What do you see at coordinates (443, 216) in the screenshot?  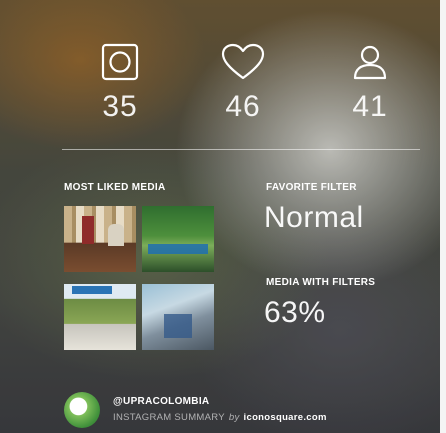 I see `page-edge` at bounding box center [443, 216].